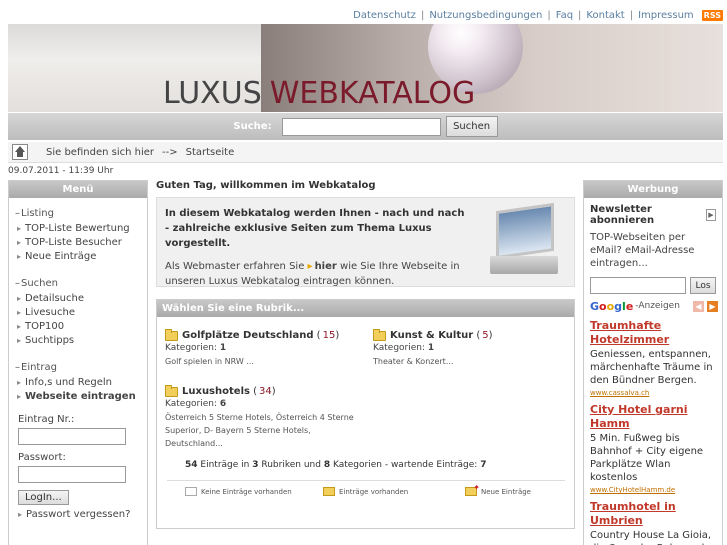 The width and height of the screenshot is (727, 545). What do you see at coordinates (81, 213) in the screenshot?
I see `section-title: Listing` at bounding box center [81, 213].